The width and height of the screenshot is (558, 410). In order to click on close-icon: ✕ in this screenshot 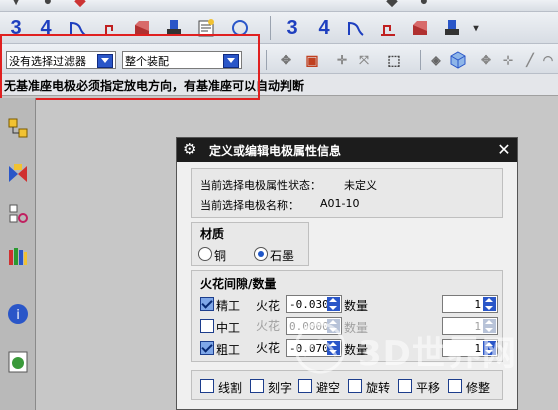, I will do `click(504, 149)`.